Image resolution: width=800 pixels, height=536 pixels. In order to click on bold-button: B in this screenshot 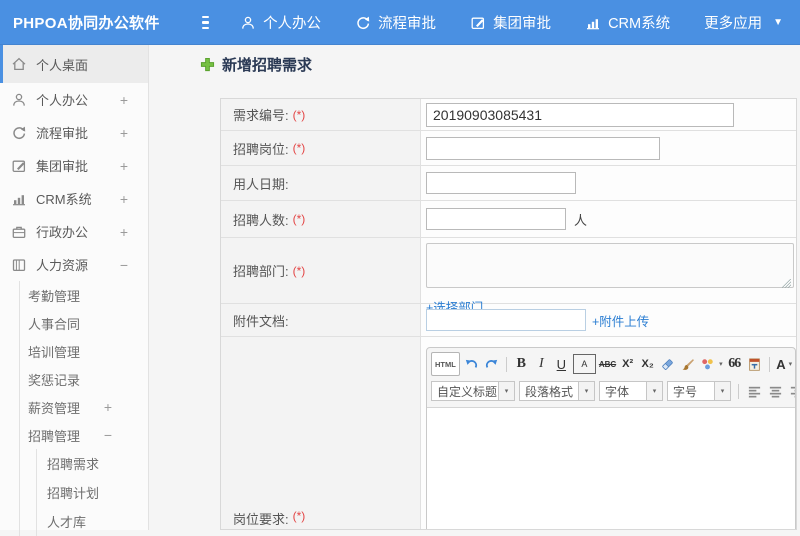, I will do `click(521, 364)`.